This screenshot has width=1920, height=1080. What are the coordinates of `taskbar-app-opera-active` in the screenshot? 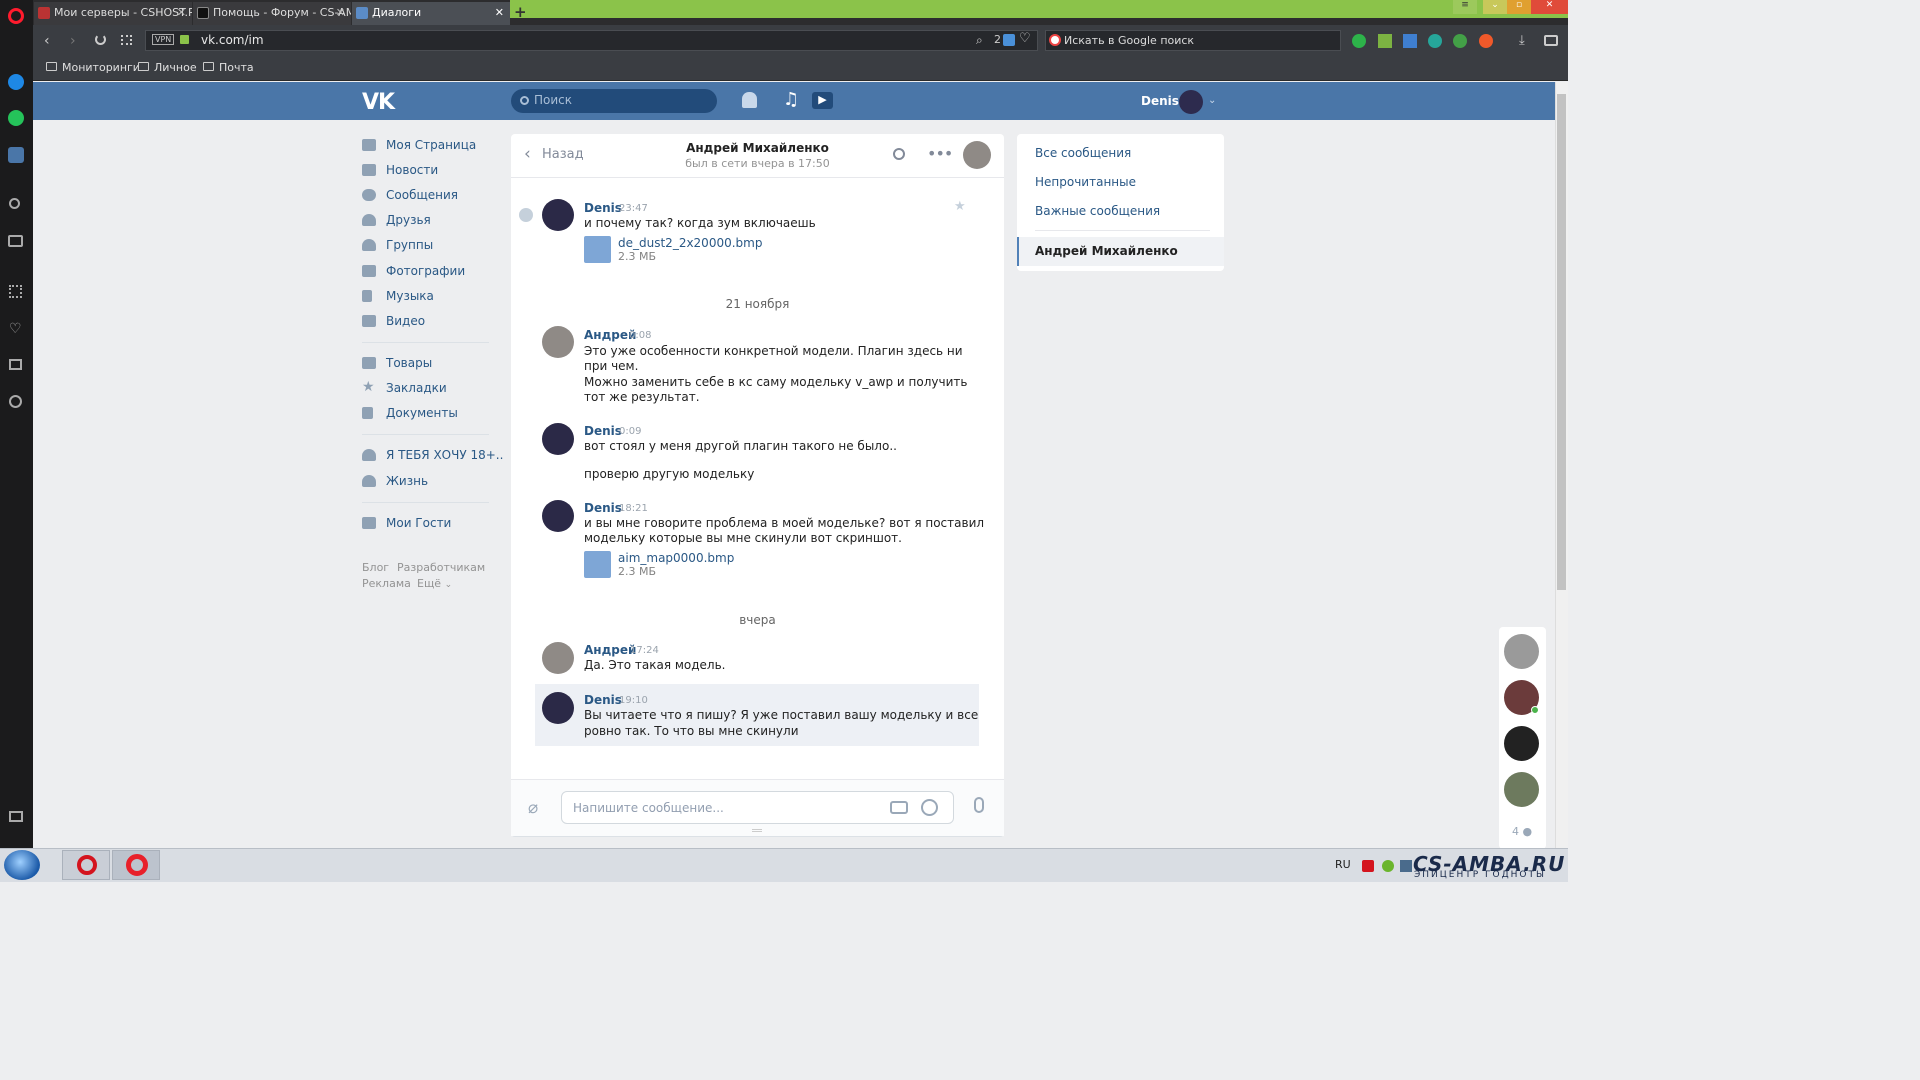 It's located at (136, 865).